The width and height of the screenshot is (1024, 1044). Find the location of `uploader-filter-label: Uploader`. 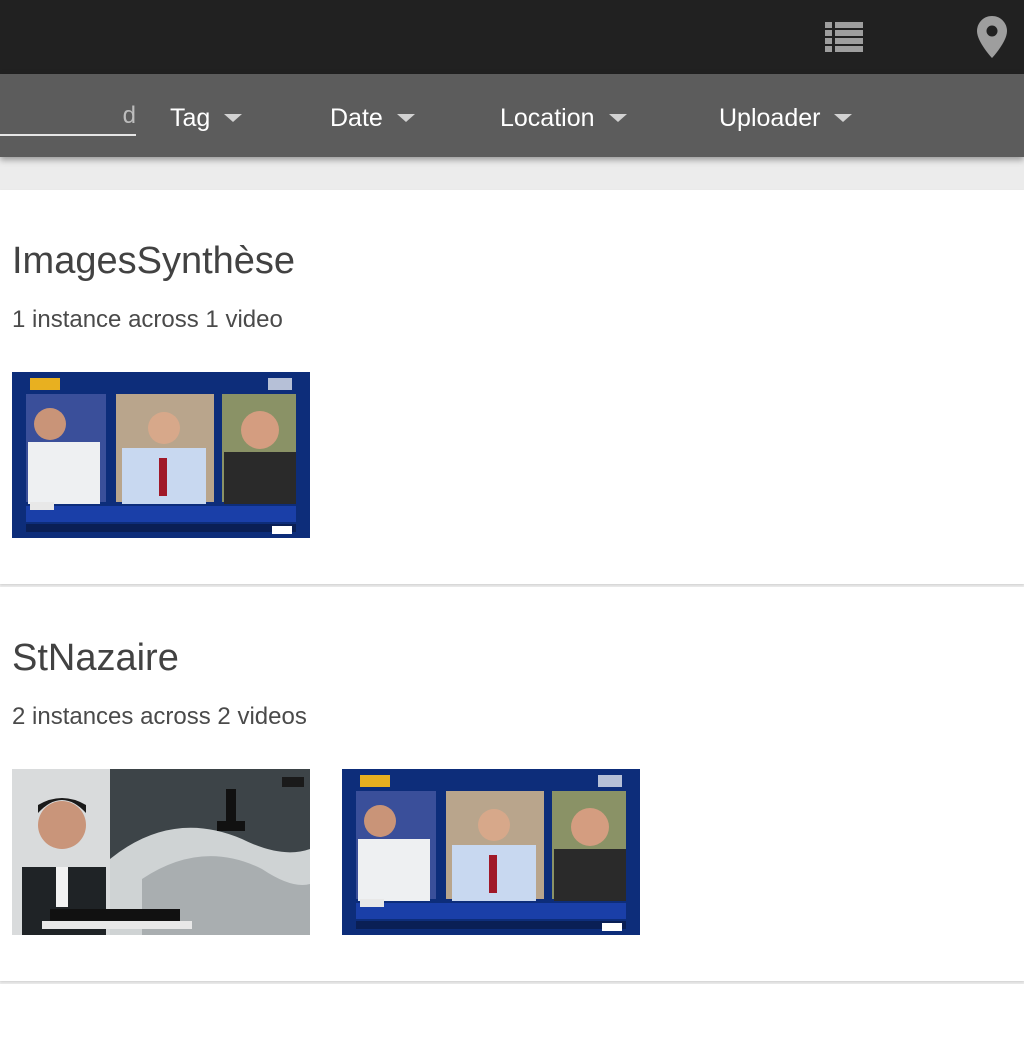

uploader-filter-label: Uploader is located at coordinates (770, 117).